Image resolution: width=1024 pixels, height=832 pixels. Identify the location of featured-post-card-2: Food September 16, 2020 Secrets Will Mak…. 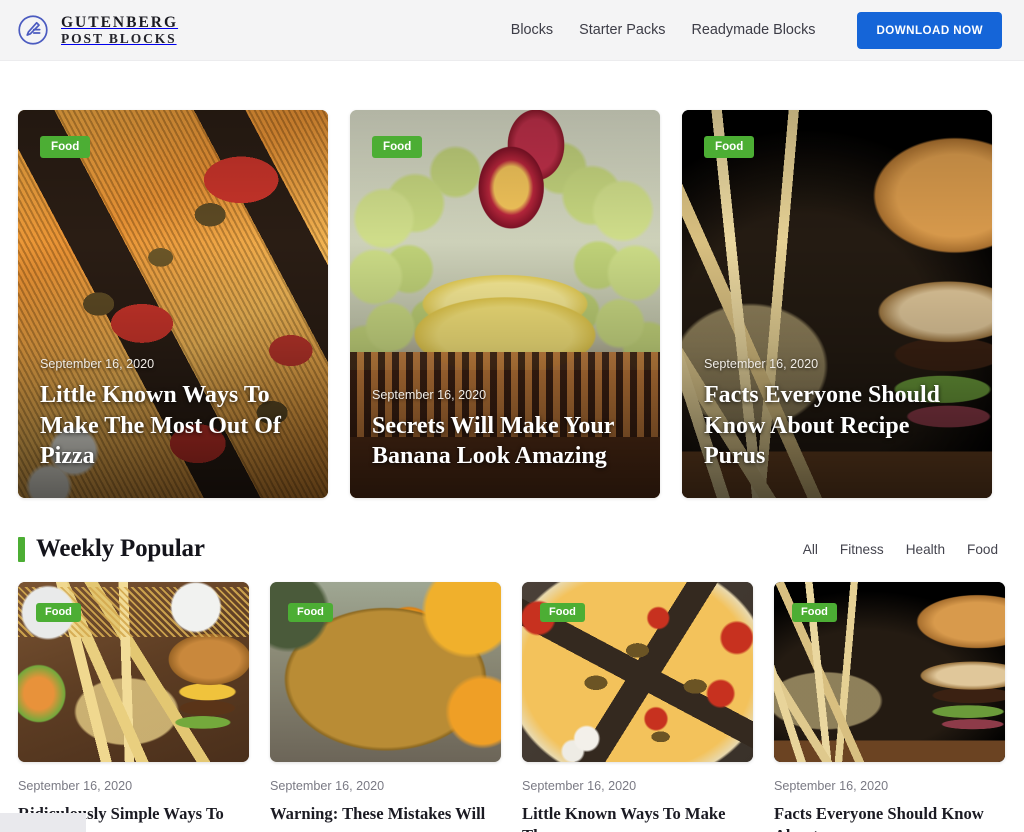
(505, 304).